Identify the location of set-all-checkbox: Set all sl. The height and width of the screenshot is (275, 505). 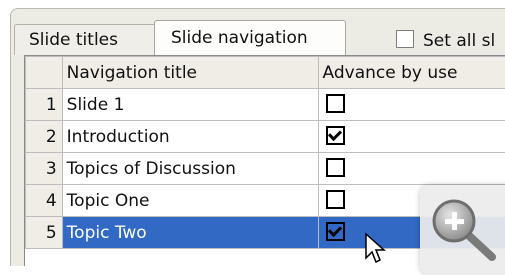
(445, 40).